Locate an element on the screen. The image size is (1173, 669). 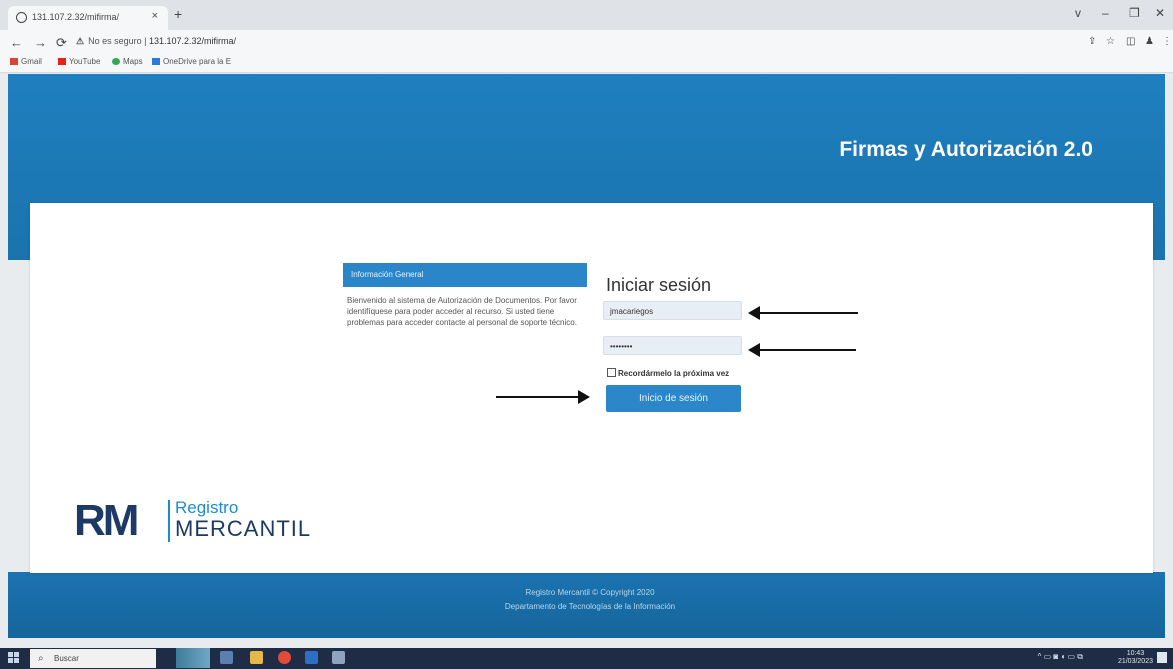
outlook-icon is located at coordinates (311, 657).